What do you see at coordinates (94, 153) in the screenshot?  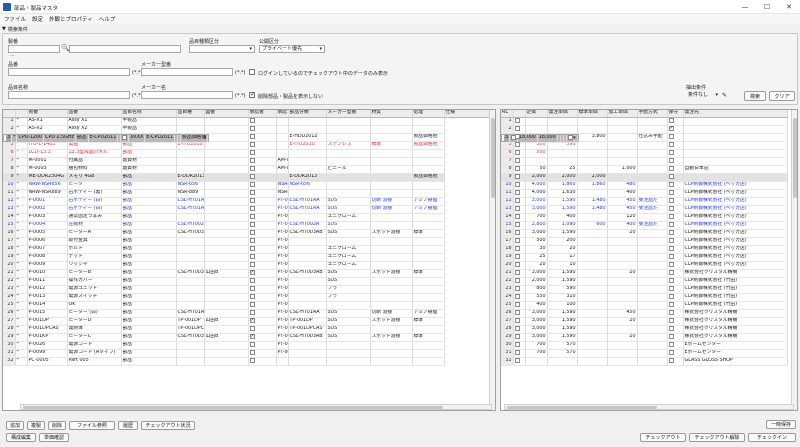 I see `cell-name: 13.3型液晶パネル` at bounding box center [94, 153].